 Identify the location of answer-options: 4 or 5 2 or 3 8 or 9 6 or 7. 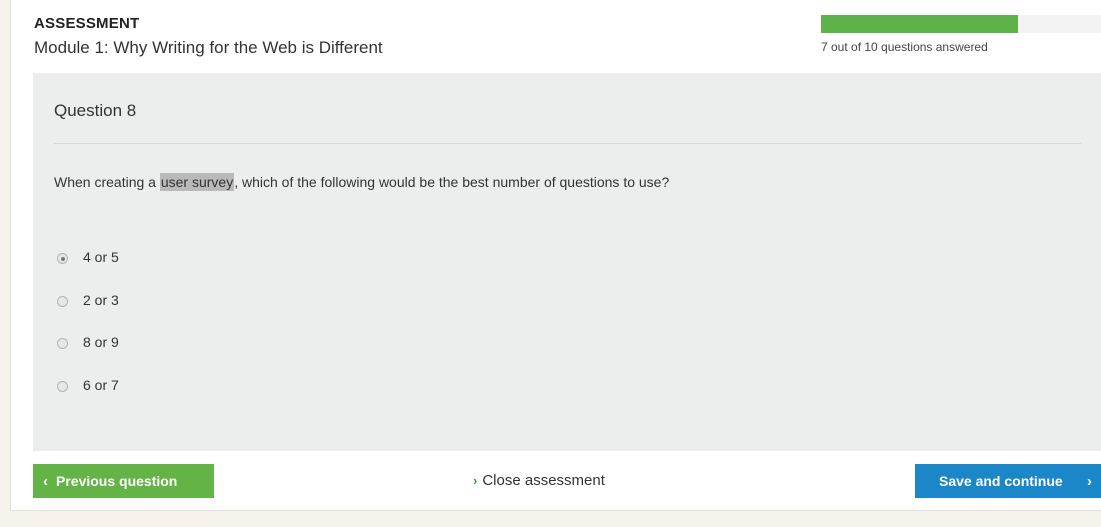
(88, 334).